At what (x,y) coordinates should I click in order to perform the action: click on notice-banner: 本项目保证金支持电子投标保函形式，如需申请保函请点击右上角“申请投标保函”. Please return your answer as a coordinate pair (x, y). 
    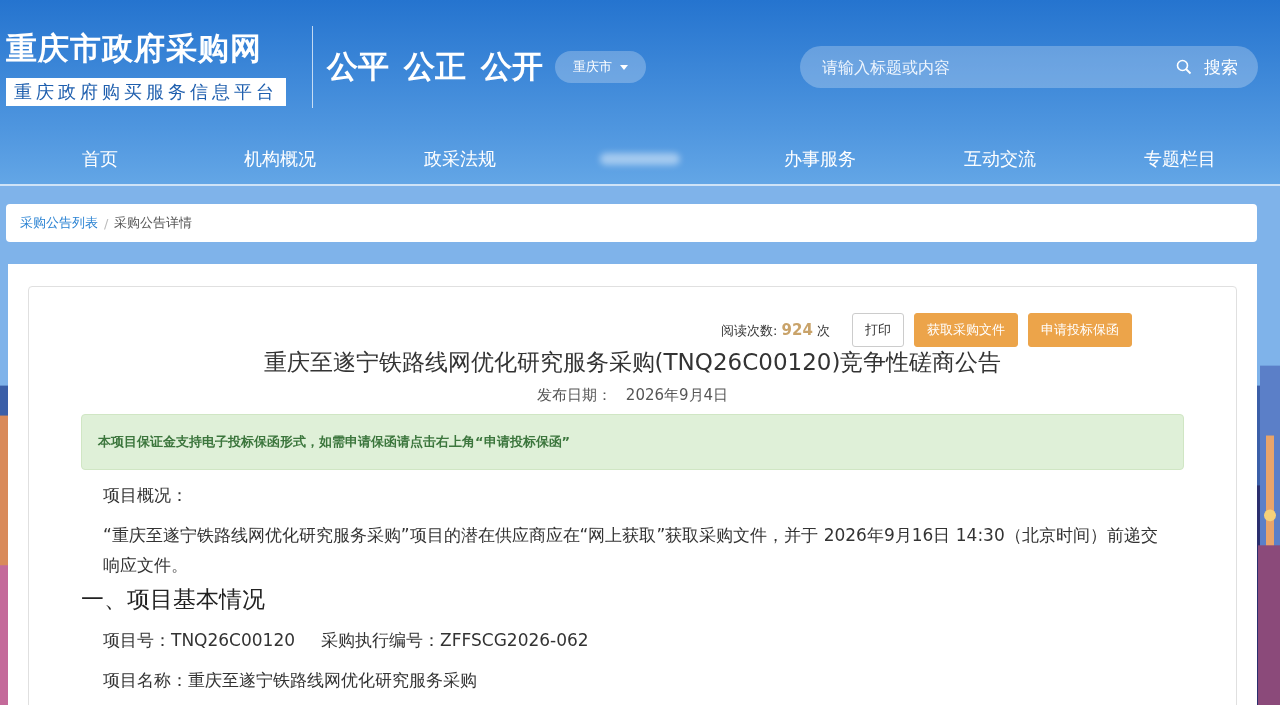
    Looking at the image, I should click on (632, 442).